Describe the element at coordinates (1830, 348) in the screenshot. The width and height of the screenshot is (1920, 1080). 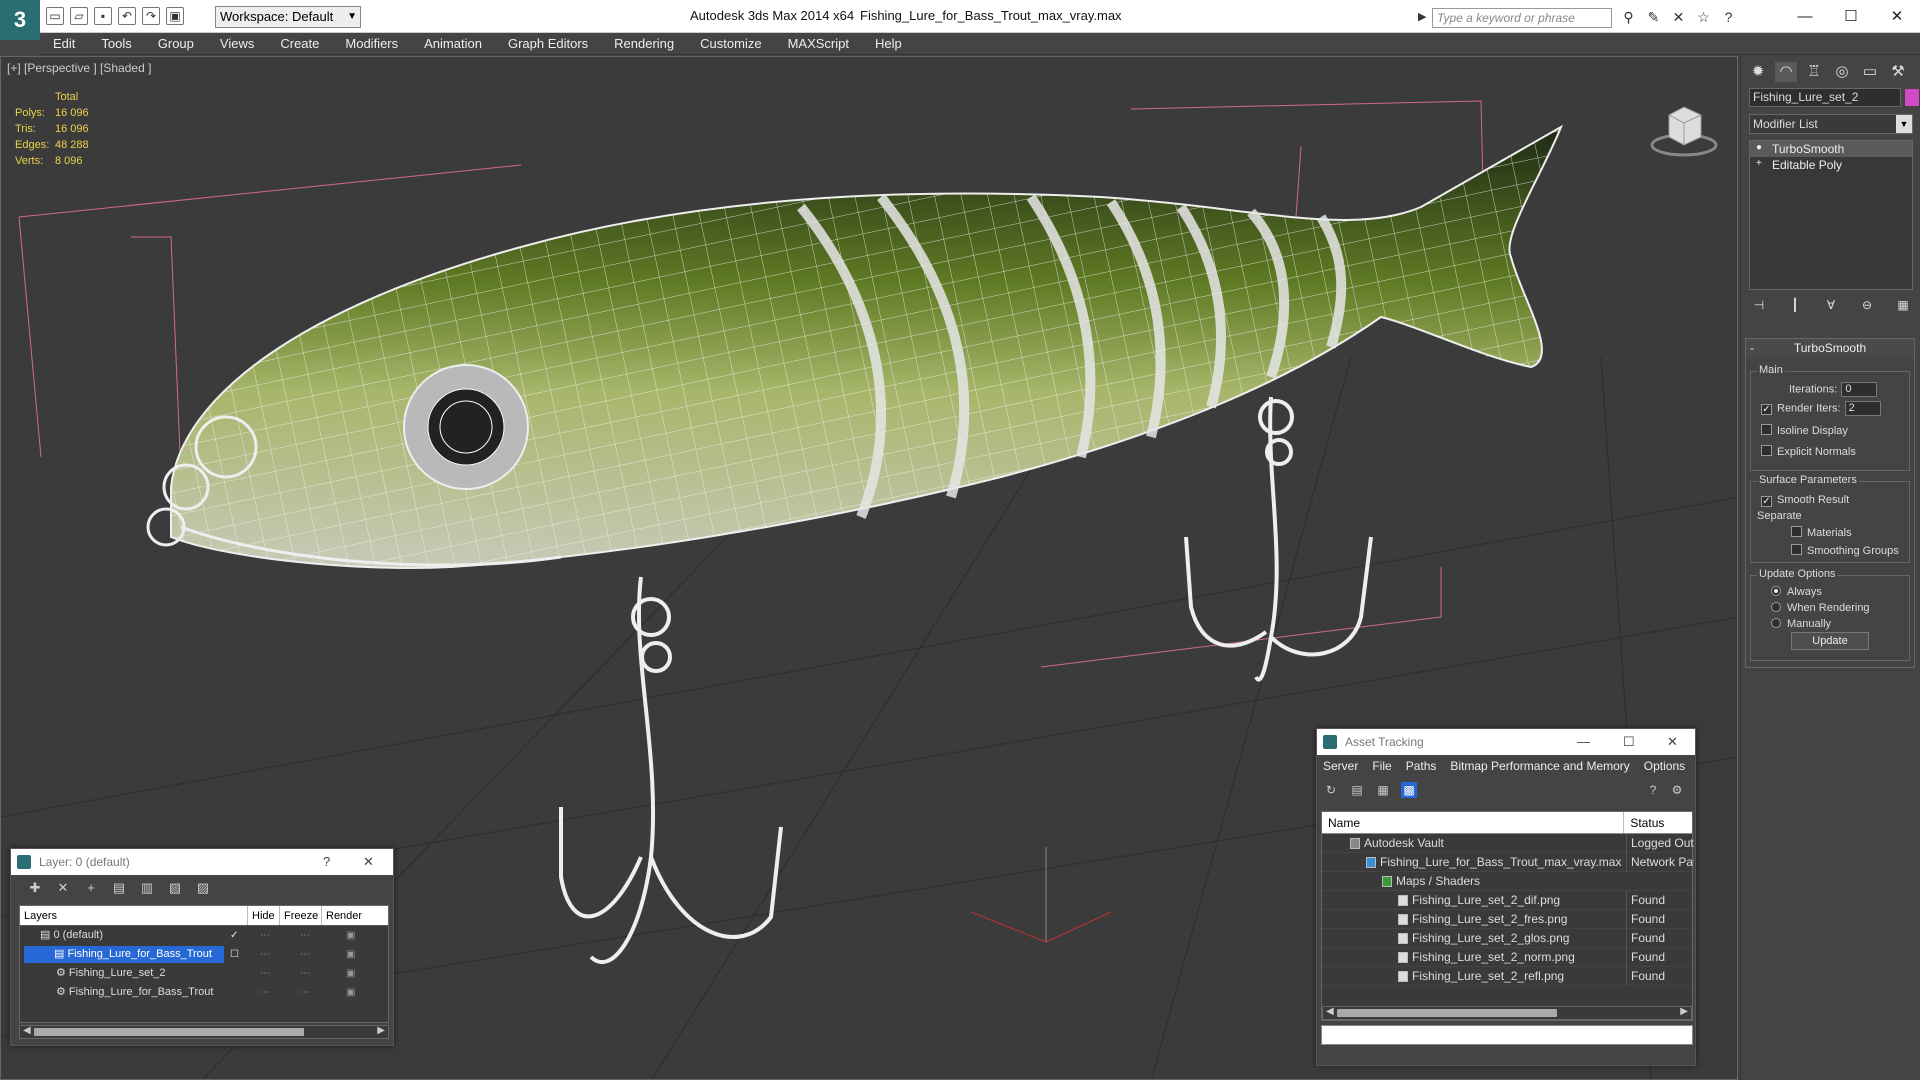
I see `rollout-header: - TurboSmooth` at that location.